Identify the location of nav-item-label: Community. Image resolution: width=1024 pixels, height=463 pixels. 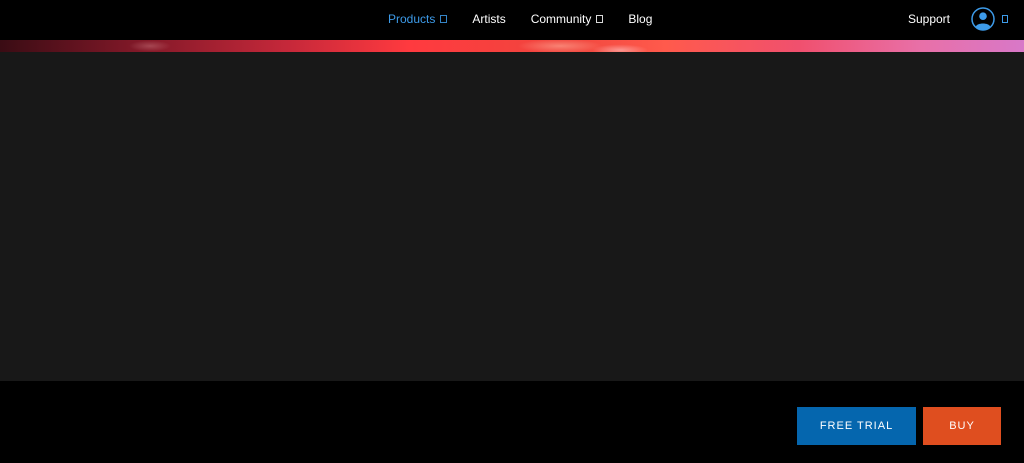
(561, 19).